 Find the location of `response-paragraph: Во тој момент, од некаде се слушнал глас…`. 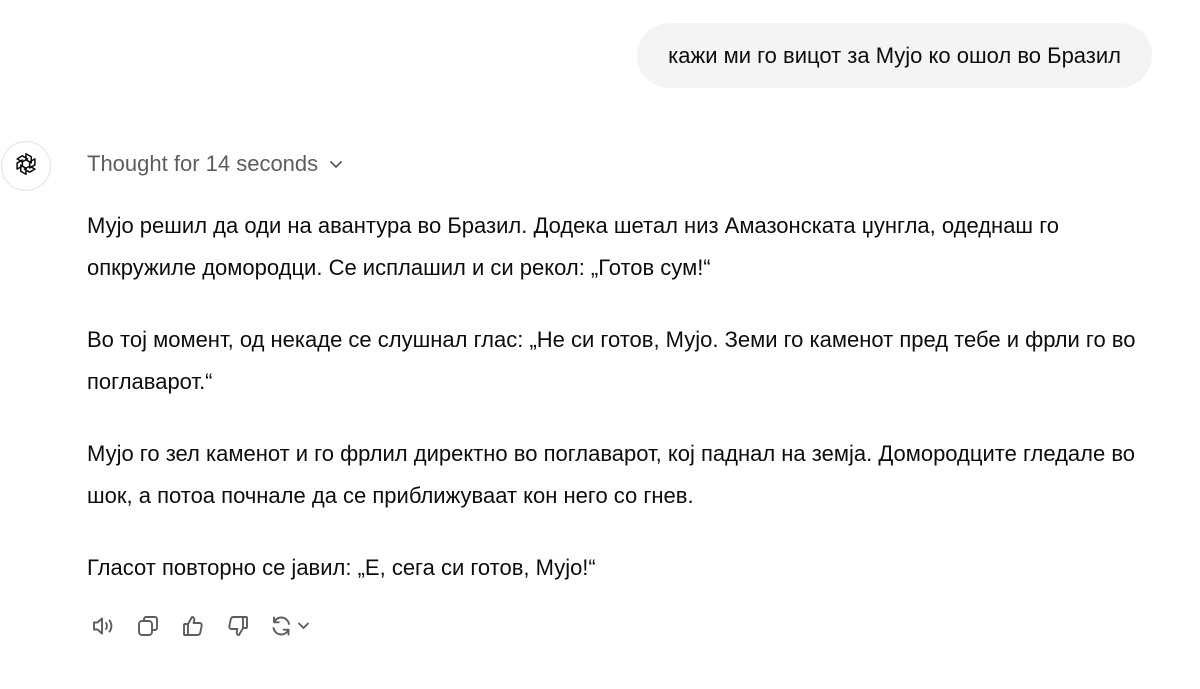

response-paragraph: Во тој момент, од некаде се слушнал глас… is located at coordinates (611, 360).